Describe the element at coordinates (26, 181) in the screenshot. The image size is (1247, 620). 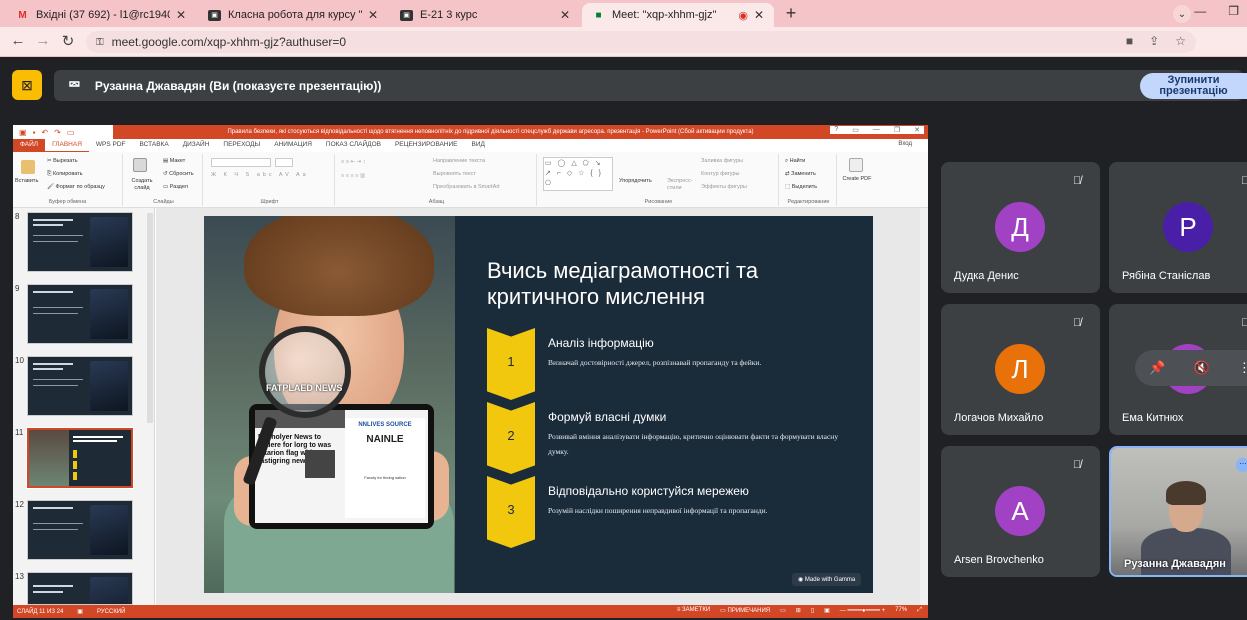
I see `paste-button: Вставить` at that location.